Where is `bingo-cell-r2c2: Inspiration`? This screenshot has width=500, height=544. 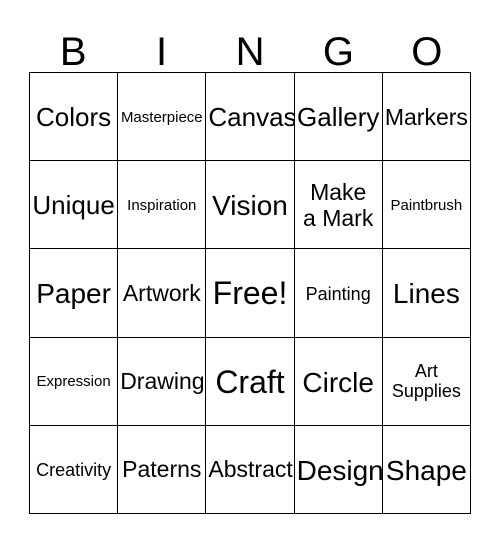
bingo-cell-r2c2: Inspiration is located at coordinates (162, 205).